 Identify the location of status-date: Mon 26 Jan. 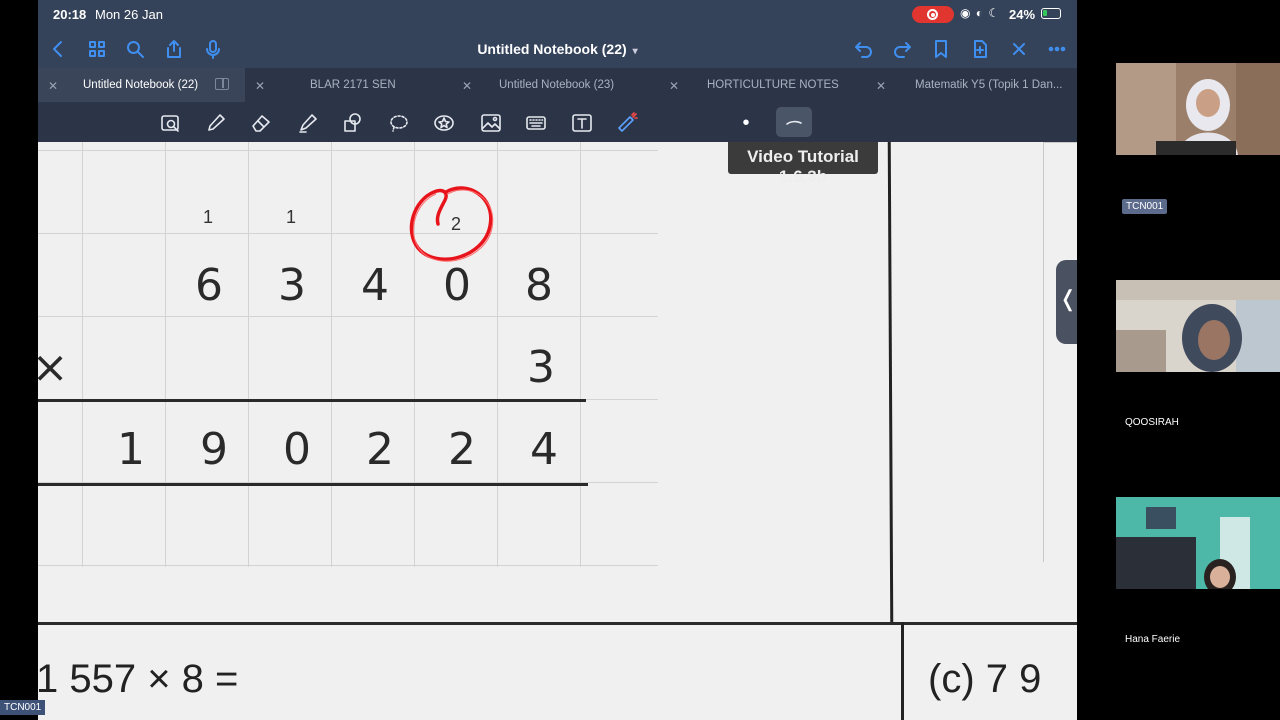
(129, 14).